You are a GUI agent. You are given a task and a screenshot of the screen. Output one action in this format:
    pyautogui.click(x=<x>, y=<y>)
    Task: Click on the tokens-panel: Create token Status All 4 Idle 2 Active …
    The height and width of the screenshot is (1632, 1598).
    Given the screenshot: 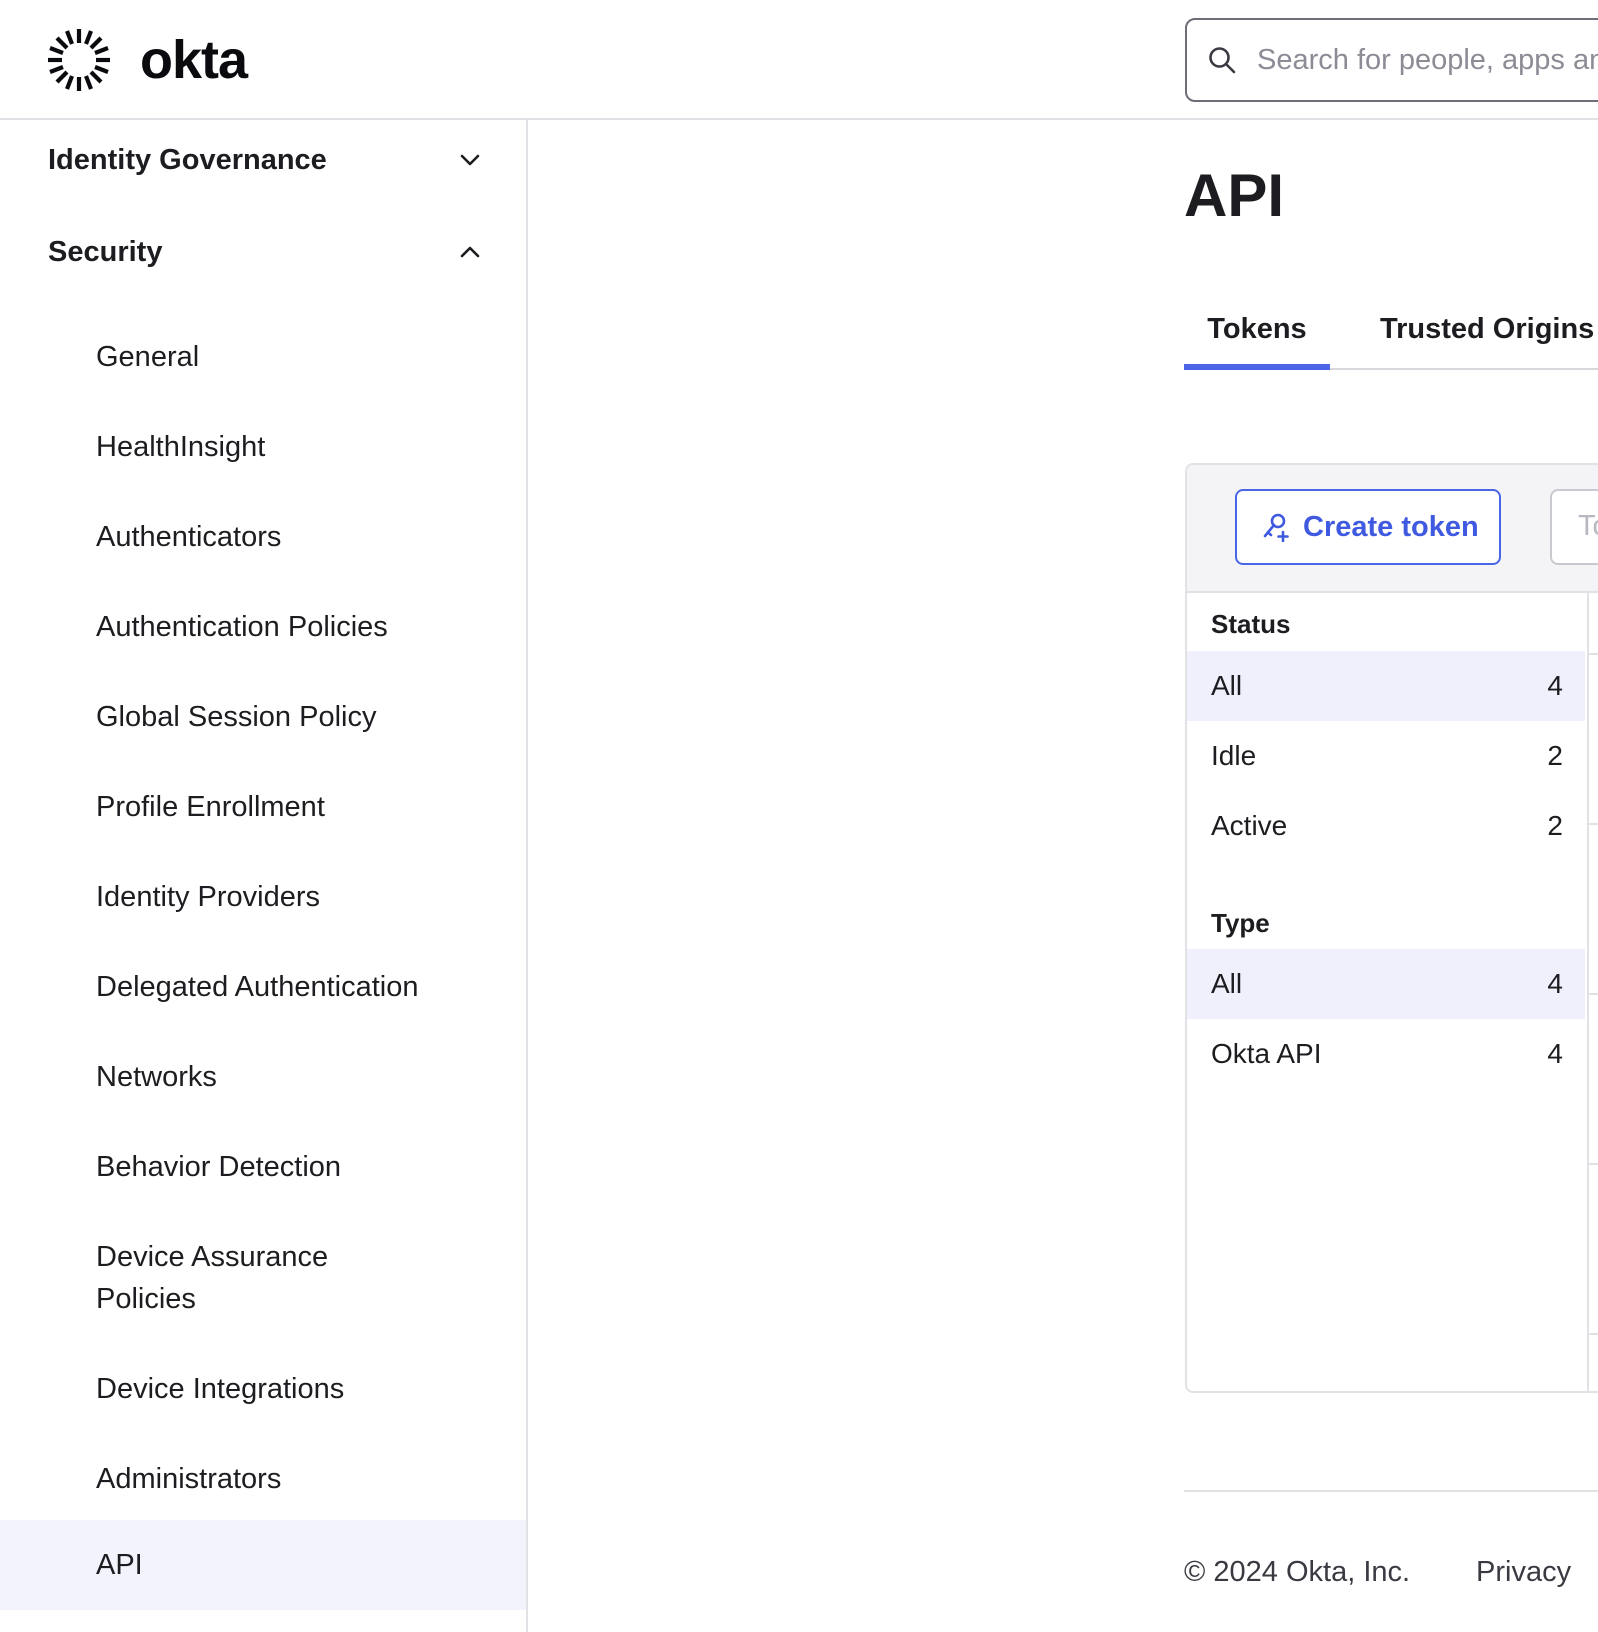 What is the action you would take?
    pyautogui.click(x=1391, y=928)
    